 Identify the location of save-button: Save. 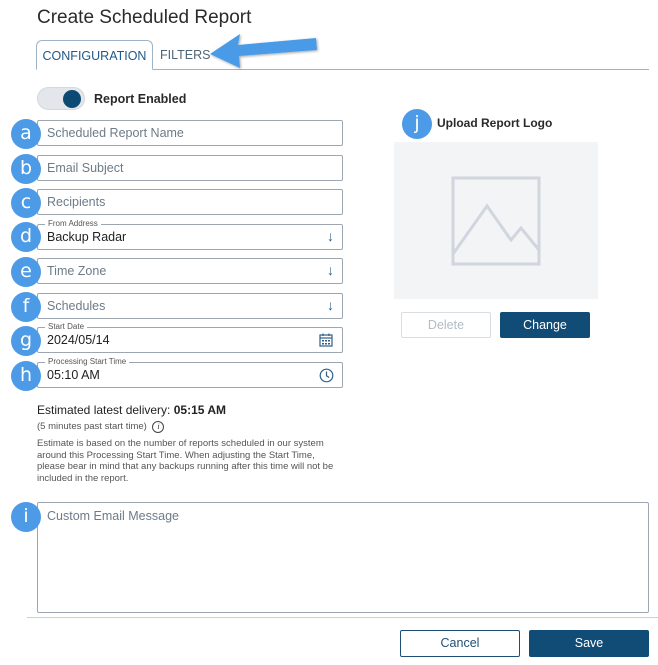
(589, 643).